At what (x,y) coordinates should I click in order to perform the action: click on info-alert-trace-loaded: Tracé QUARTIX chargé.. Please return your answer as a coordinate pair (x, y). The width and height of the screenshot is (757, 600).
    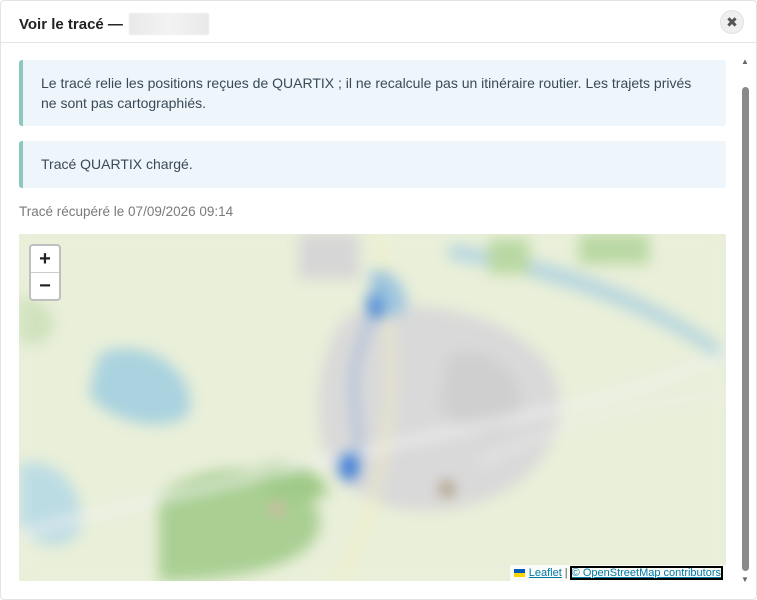
    Looking at the image, I should click on (372, 164).